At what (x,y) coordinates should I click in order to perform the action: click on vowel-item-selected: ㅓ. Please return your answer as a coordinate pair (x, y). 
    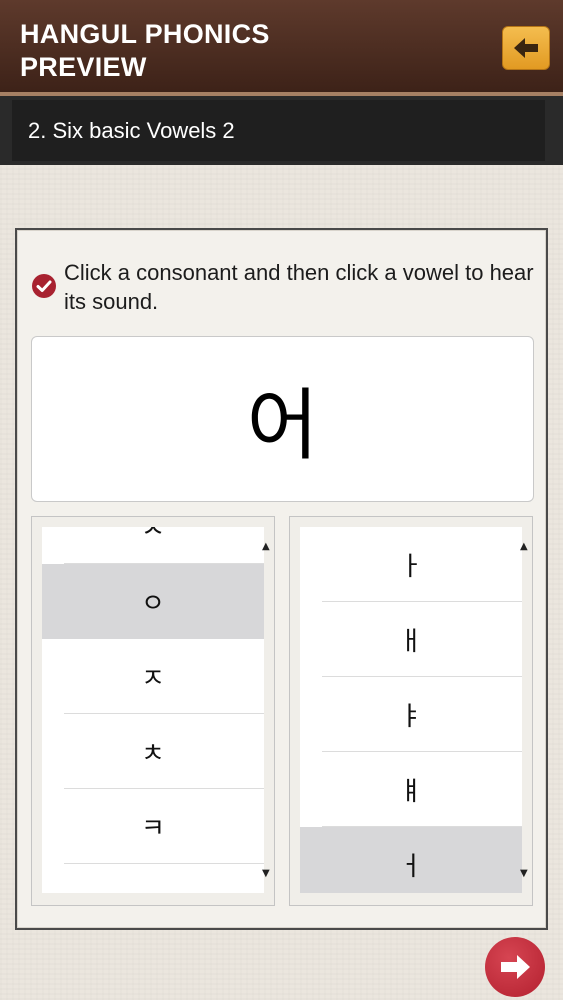
    Looking at the image, I should click on (411, 860).